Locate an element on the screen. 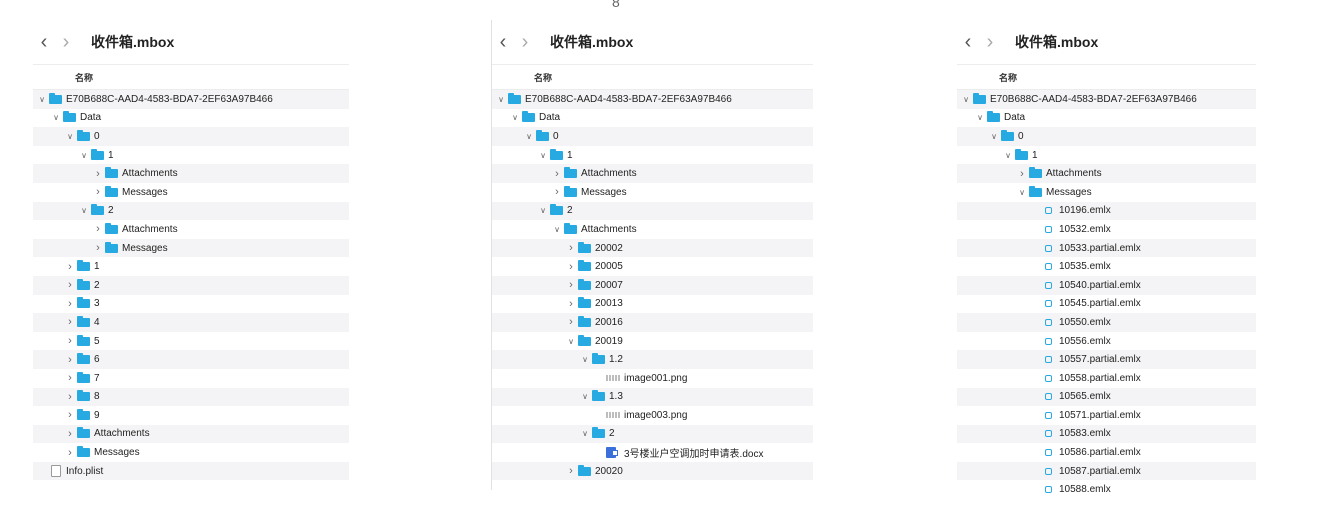 Image resolution: width=1327 pixels, height=520 pixels. tree-row: 10540.partial.emlx is located at coordinates (1106, 285).